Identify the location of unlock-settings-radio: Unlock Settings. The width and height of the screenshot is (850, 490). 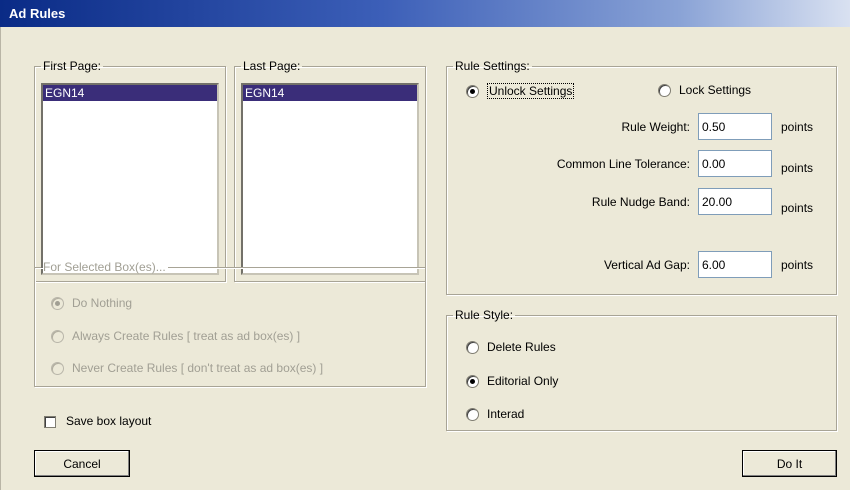
(520, 91).